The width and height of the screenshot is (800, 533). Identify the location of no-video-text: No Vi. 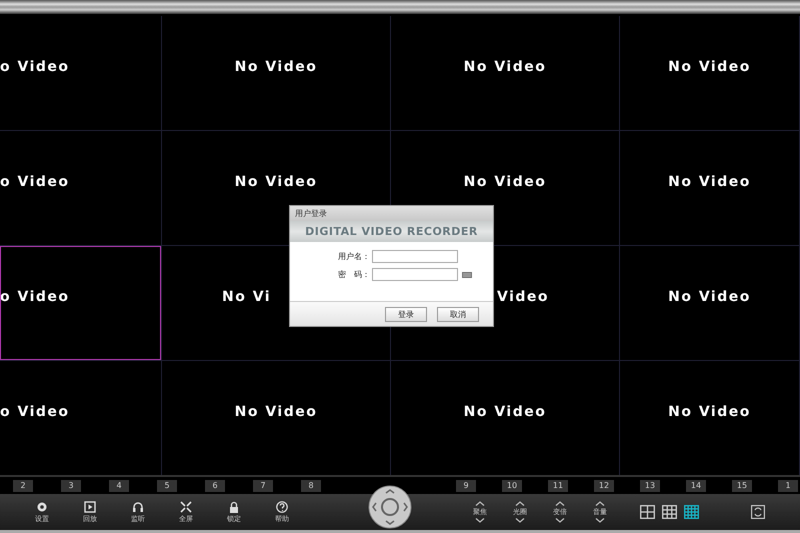
(247, 297).